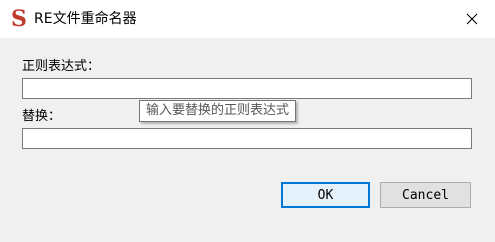  What do you see at coordinates (61, 66) in the screenshot?
I see `regex-label: 正则表达式：` at bounding box center [61, 66].